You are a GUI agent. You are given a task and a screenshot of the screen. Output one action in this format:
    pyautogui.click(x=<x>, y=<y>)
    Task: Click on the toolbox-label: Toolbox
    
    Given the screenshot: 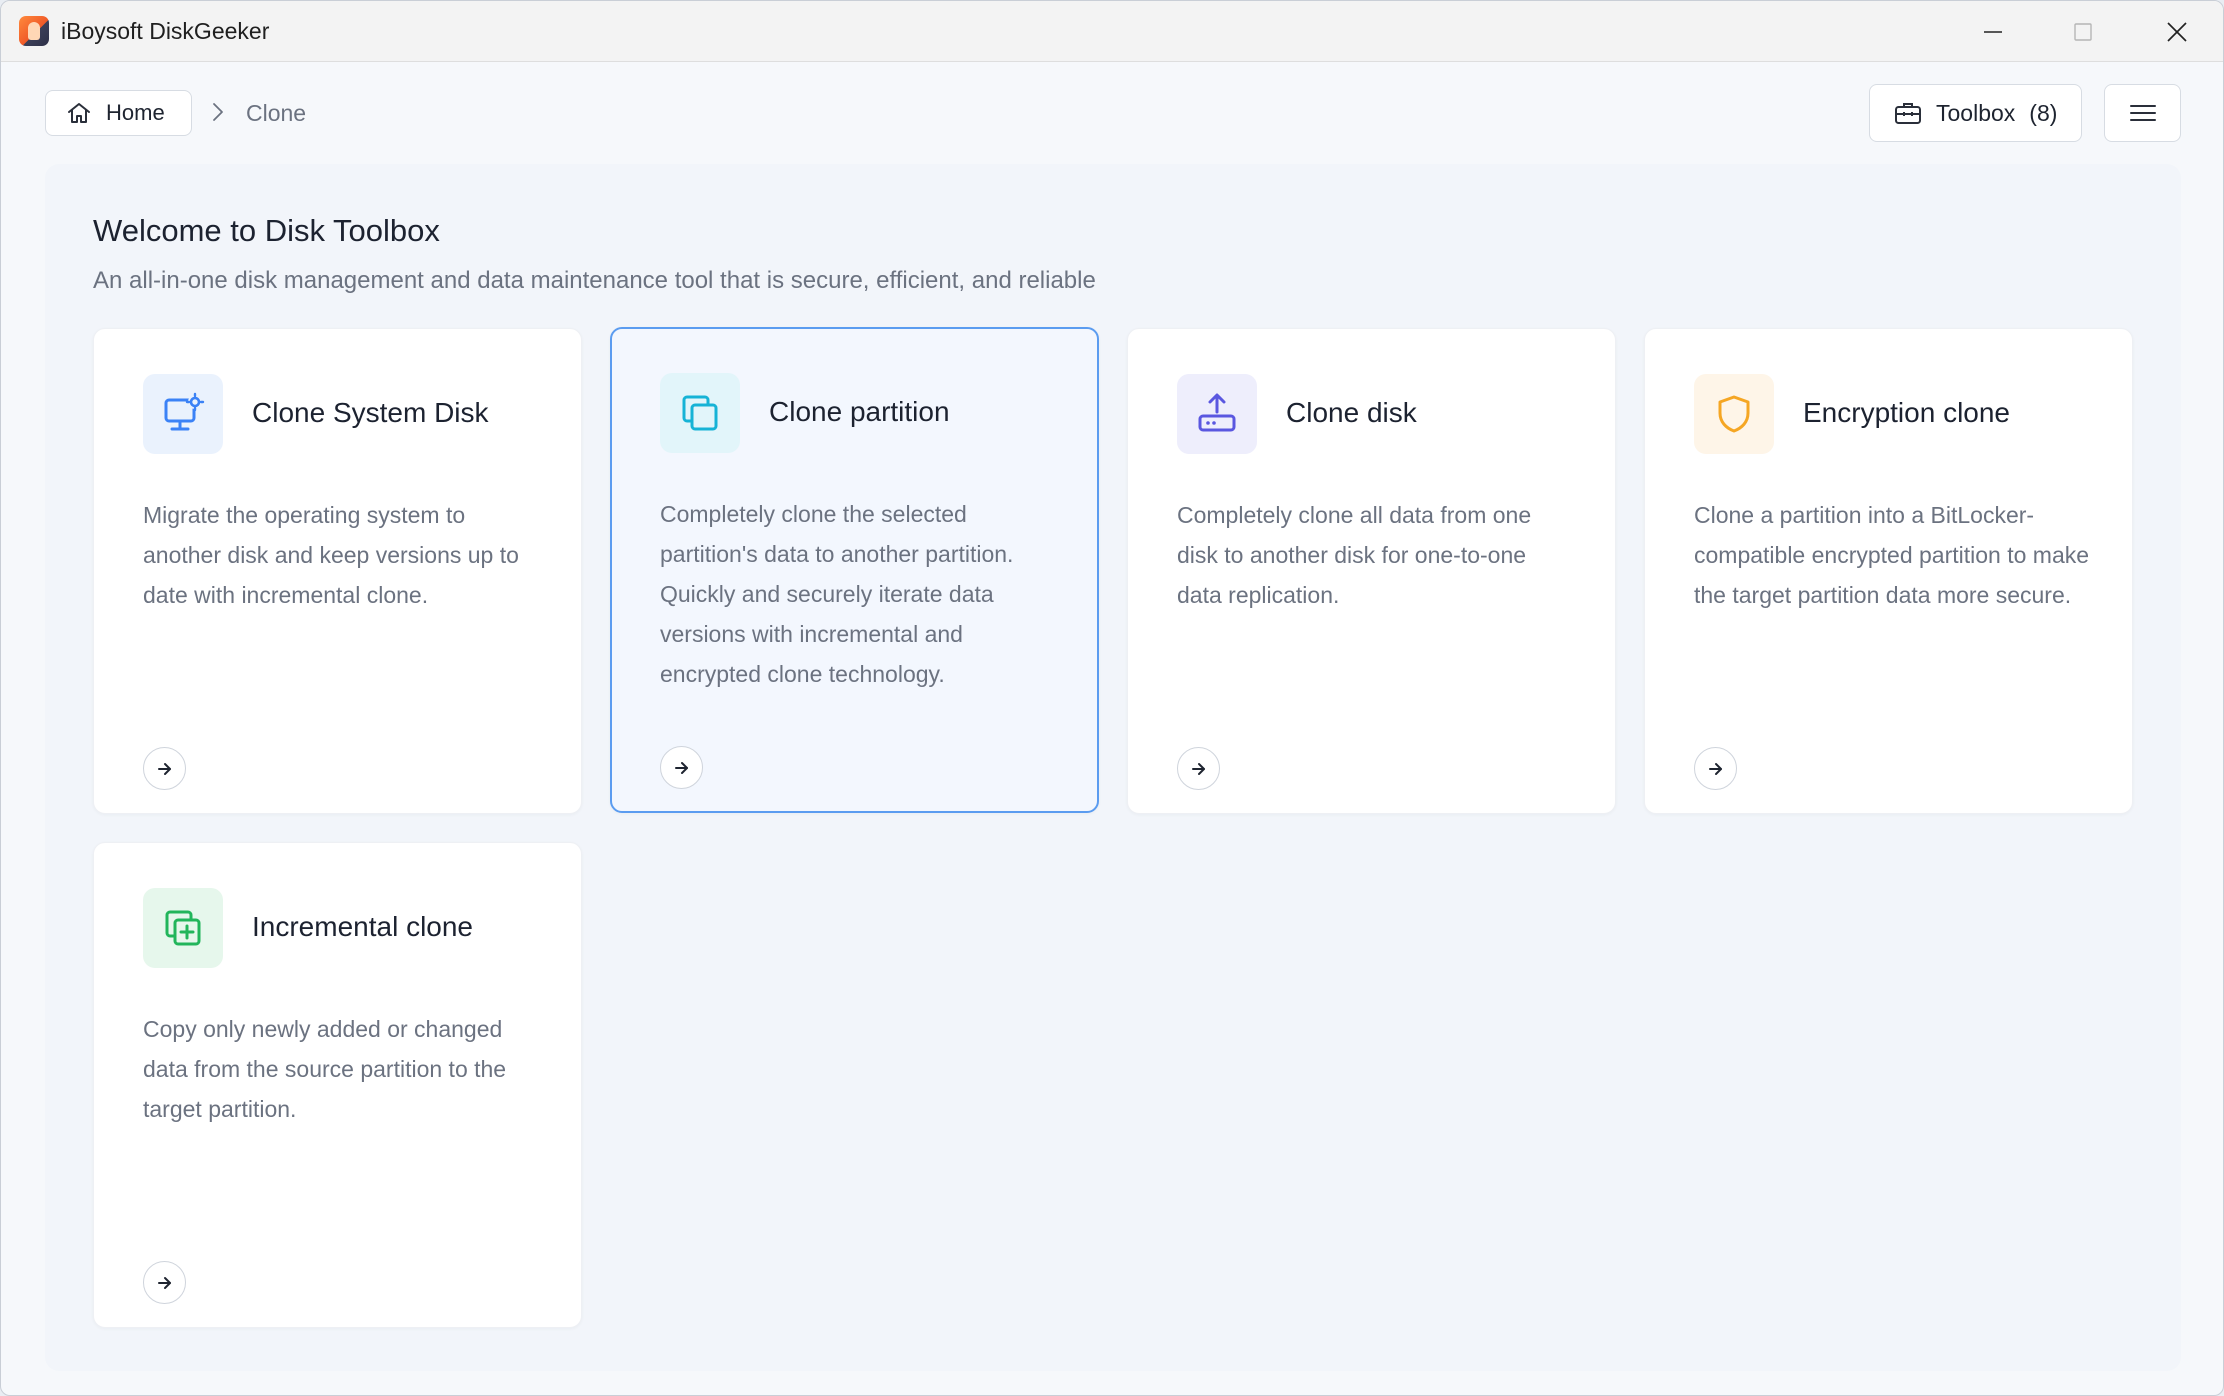 What is the action you would take?
    pyautogui.click(x=1976, y=112)
    